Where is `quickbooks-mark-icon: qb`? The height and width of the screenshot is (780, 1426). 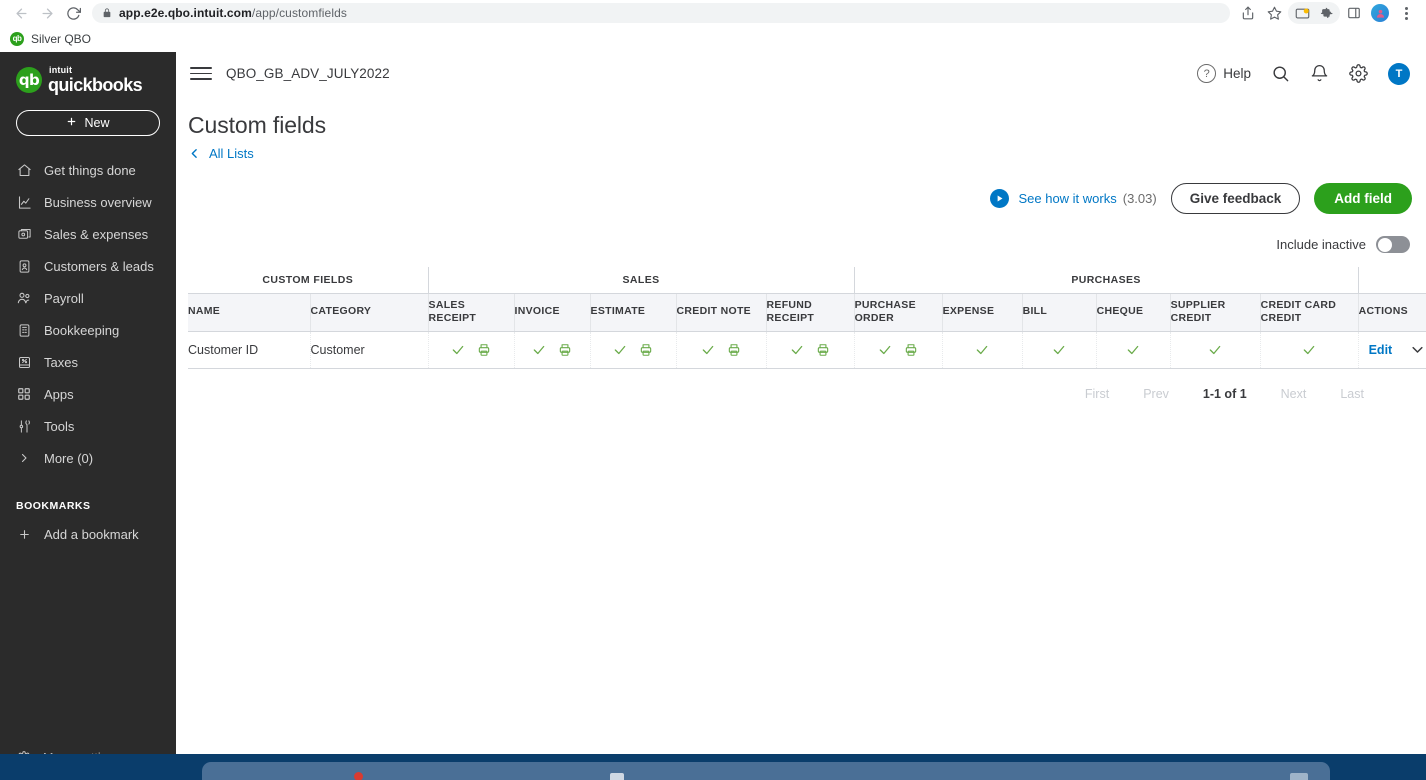 quickbooks-mark-icon: qb is located at coordinates (29, 80).